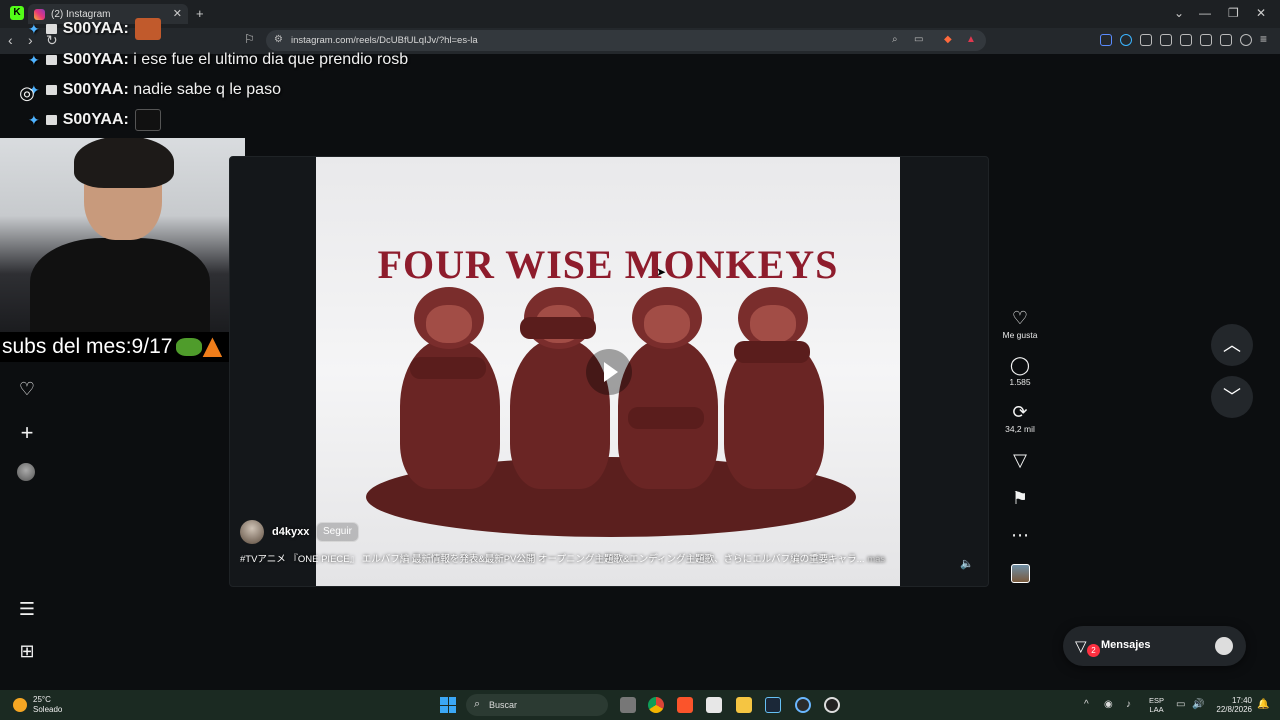 This screenshot has height=720, width=1280. What do you see at coordinates (503, 705) in the screenshot?
I see `search-label: Buscar` at bounding box center [503, 705].